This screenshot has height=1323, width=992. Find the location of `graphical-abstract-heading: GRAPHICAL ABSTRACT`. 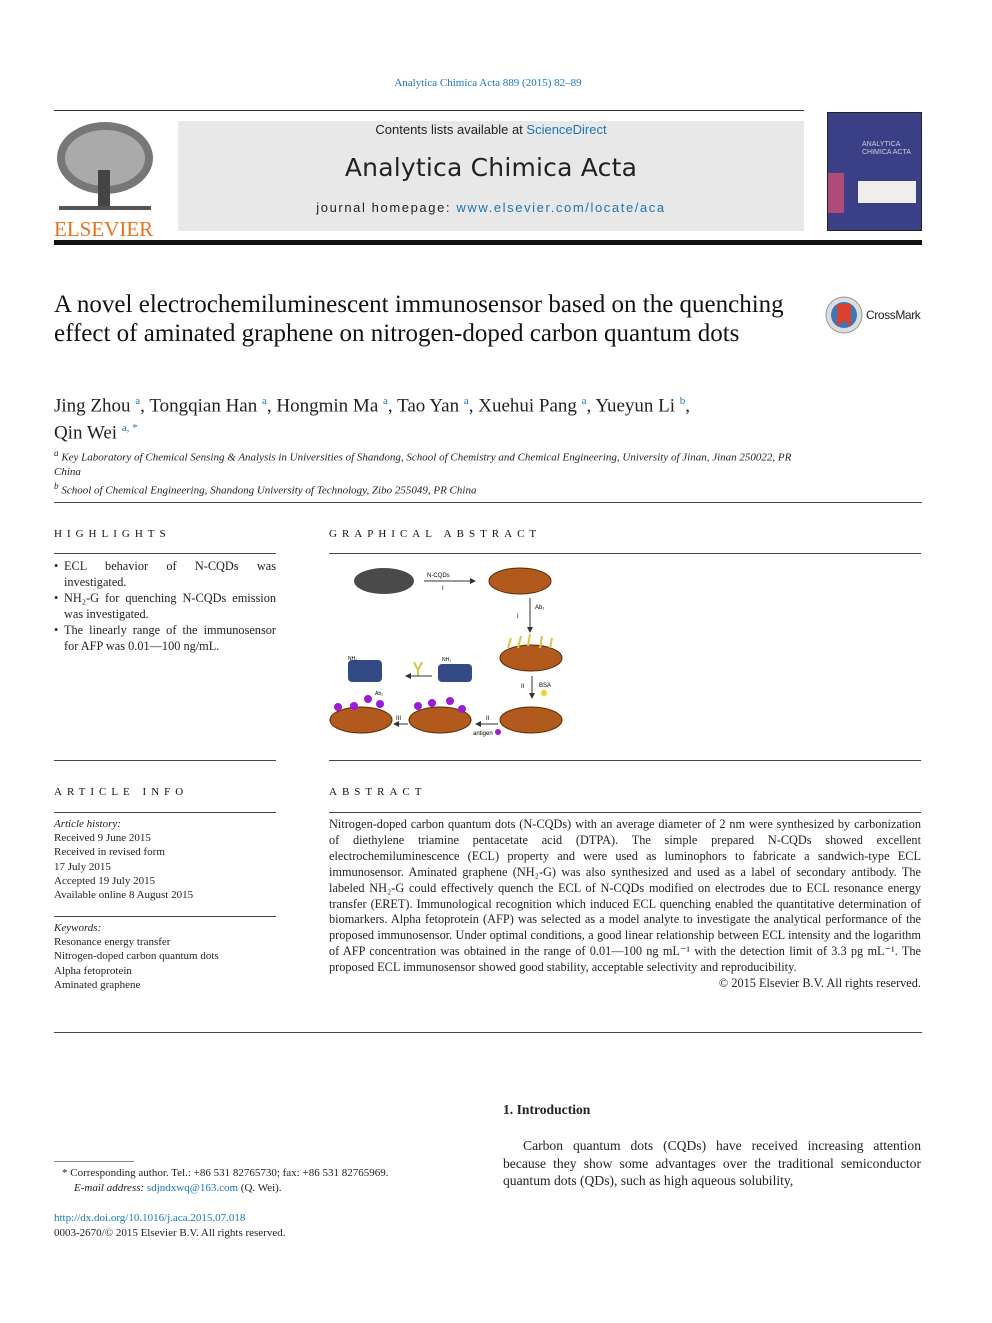

graphical-abstract-heading: GRAPHICAL ABSTRACT is located at coordinates (435, 534).